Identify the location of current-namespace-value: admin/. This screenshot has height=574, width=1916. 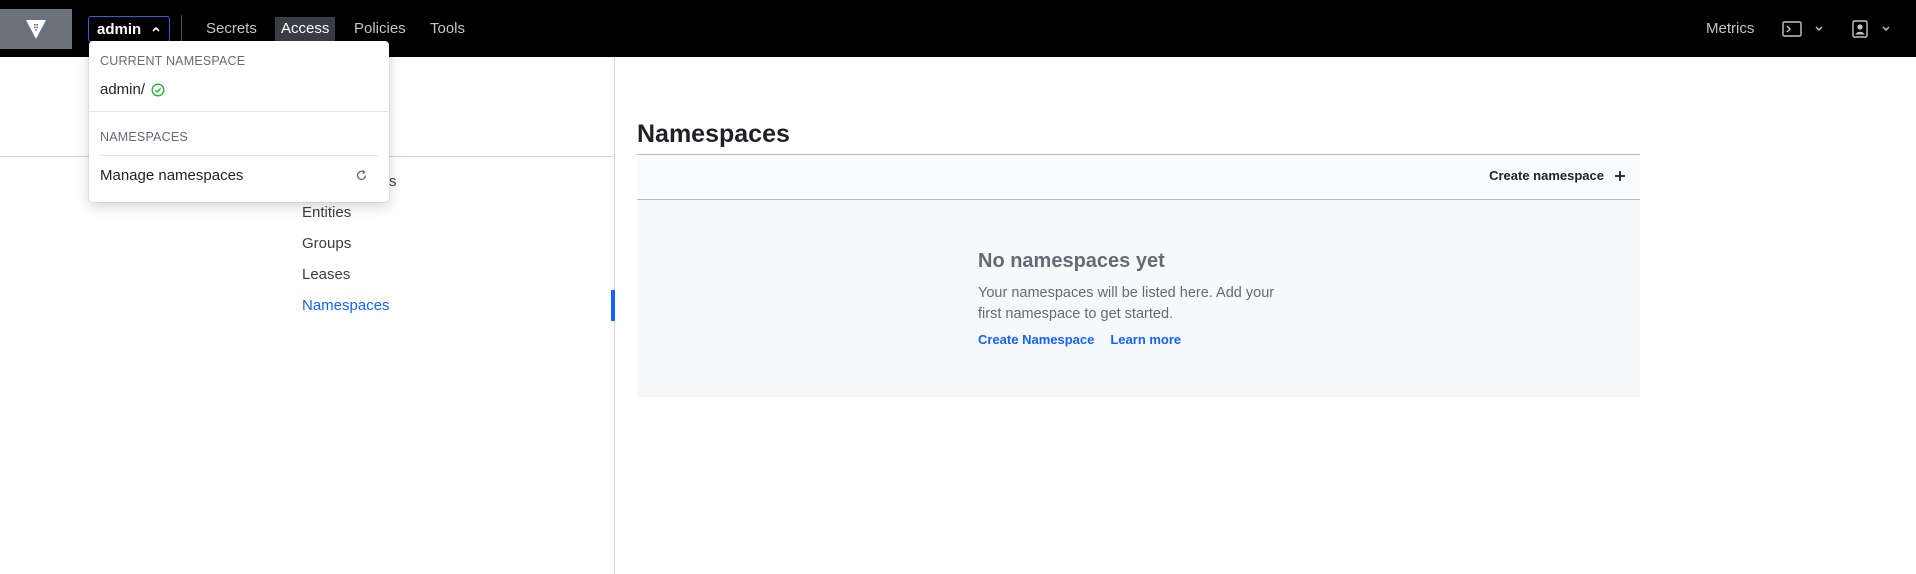
(123, 89).